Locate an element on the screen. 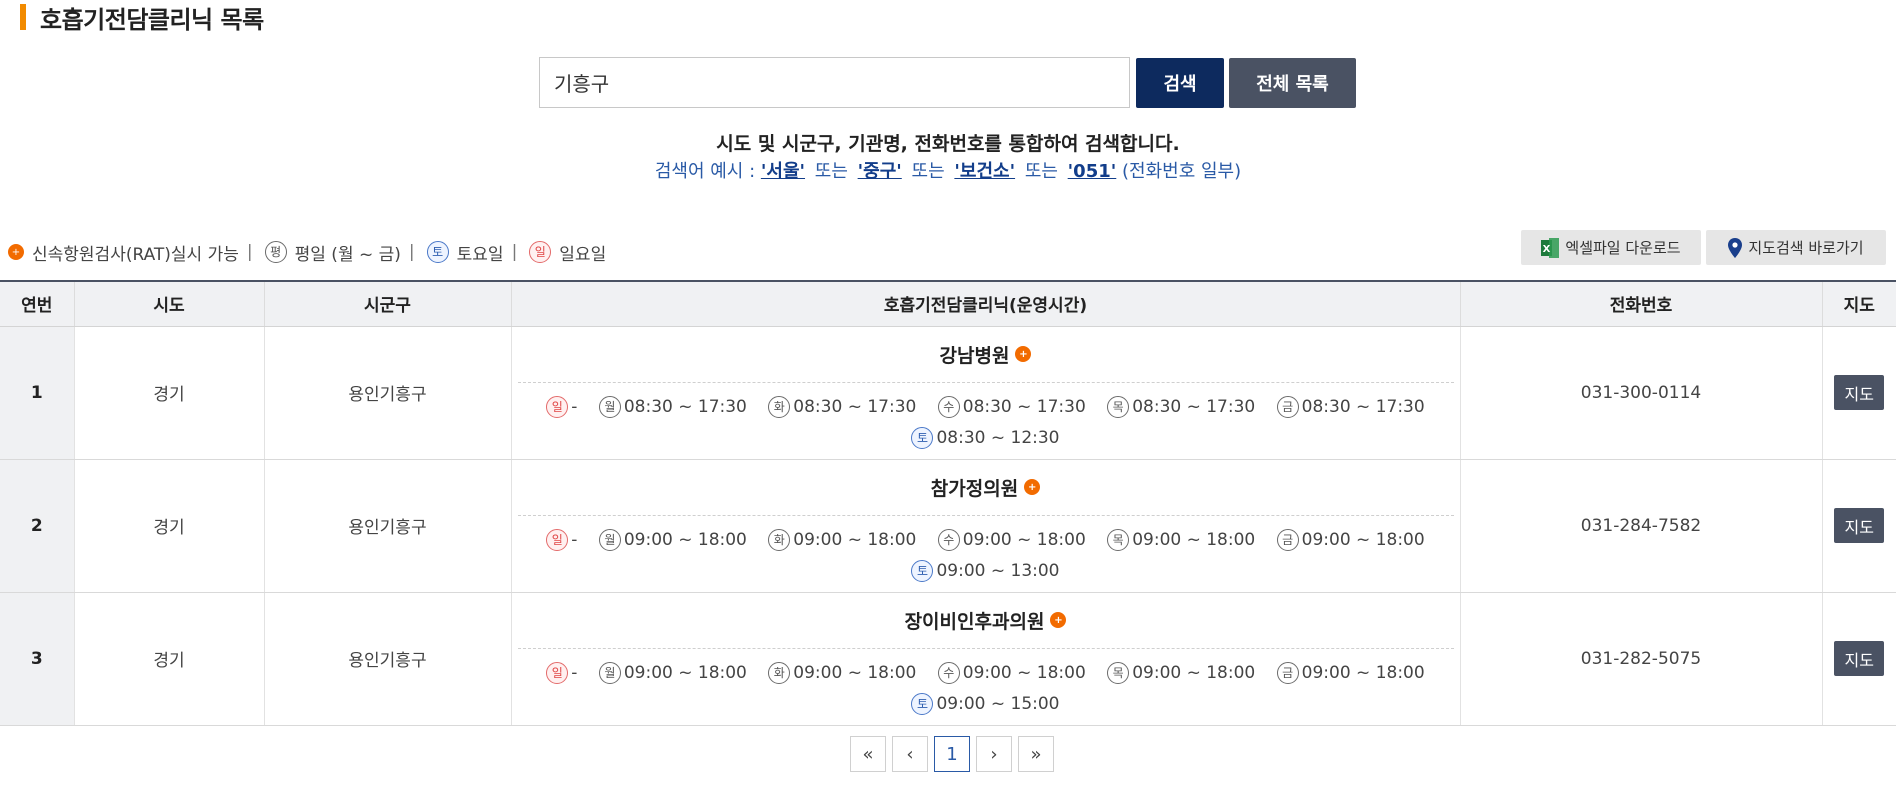 Image resolution: width=1896 pixels, height=803 pixels. map-search-button: 지도검색 바로가기 is located at coordinates (1796, 247).